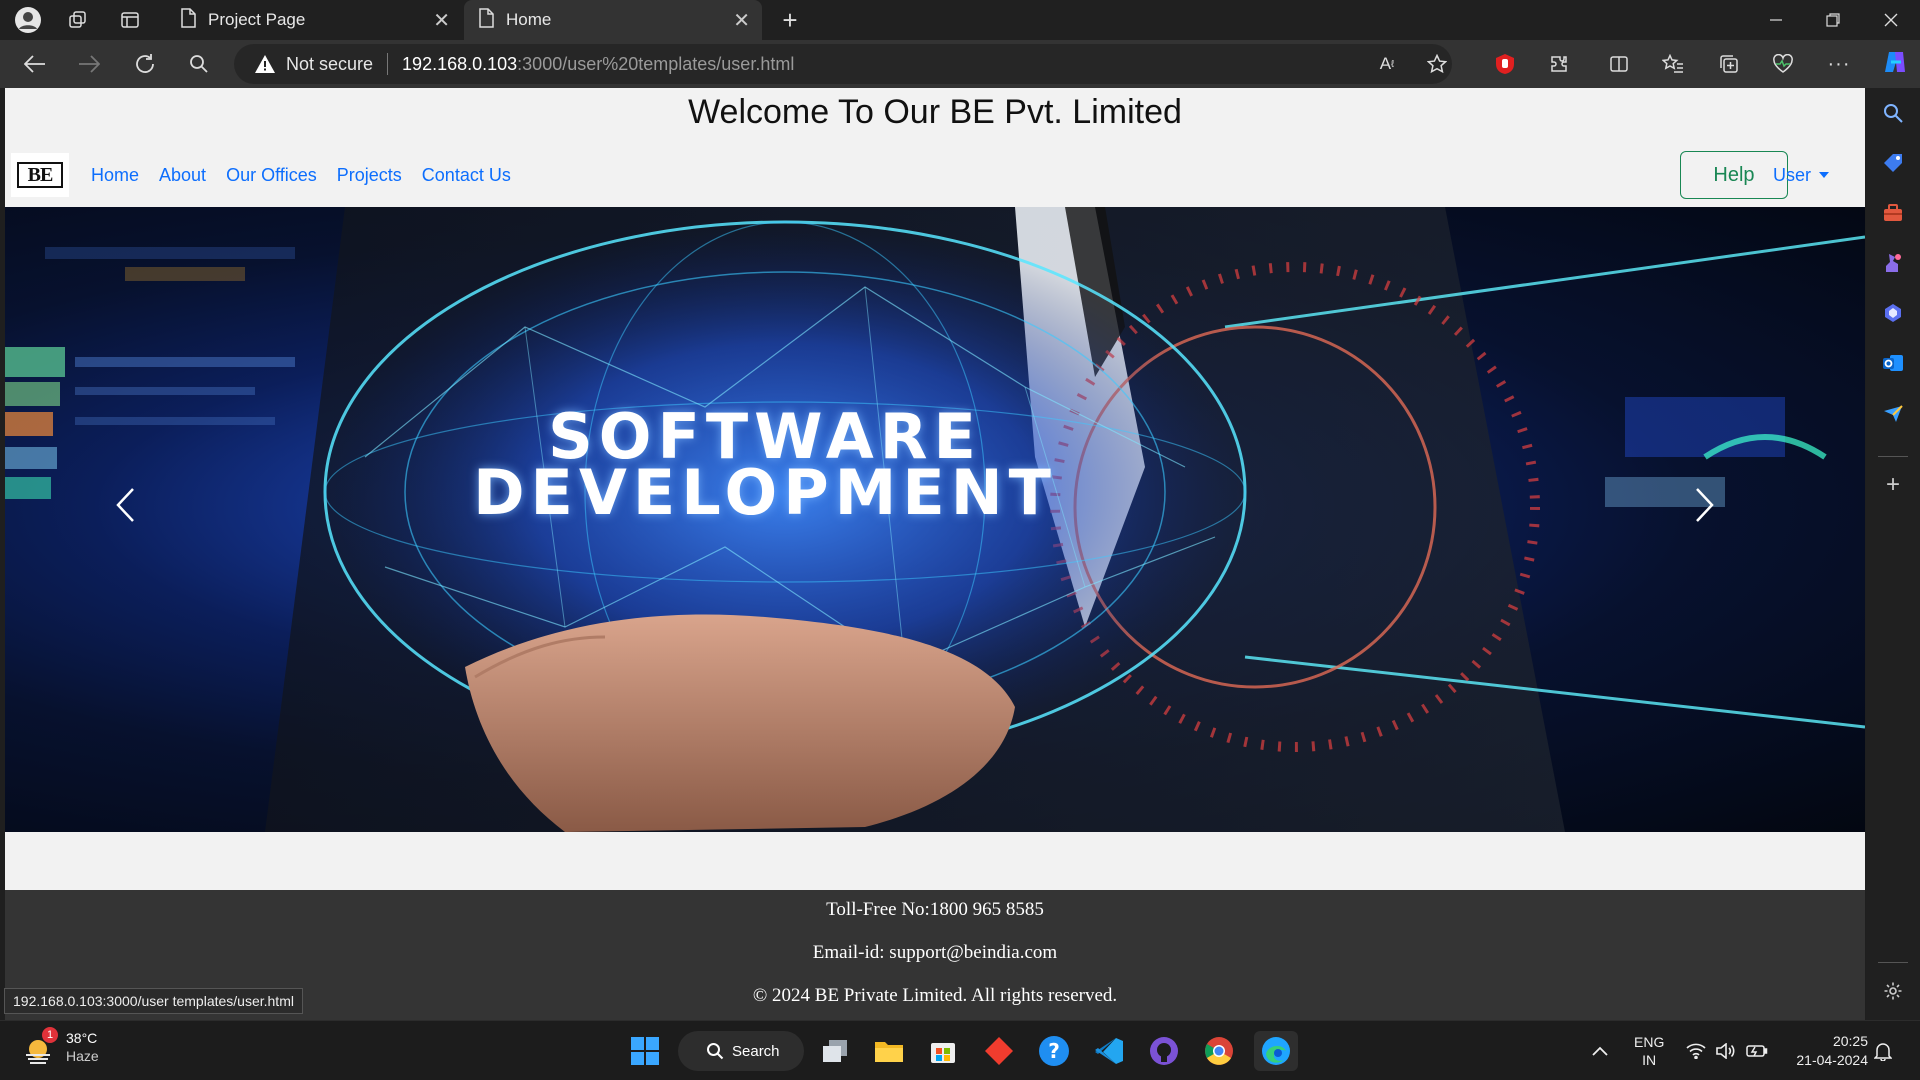  I want to click on back-icon, so click(35, 64).